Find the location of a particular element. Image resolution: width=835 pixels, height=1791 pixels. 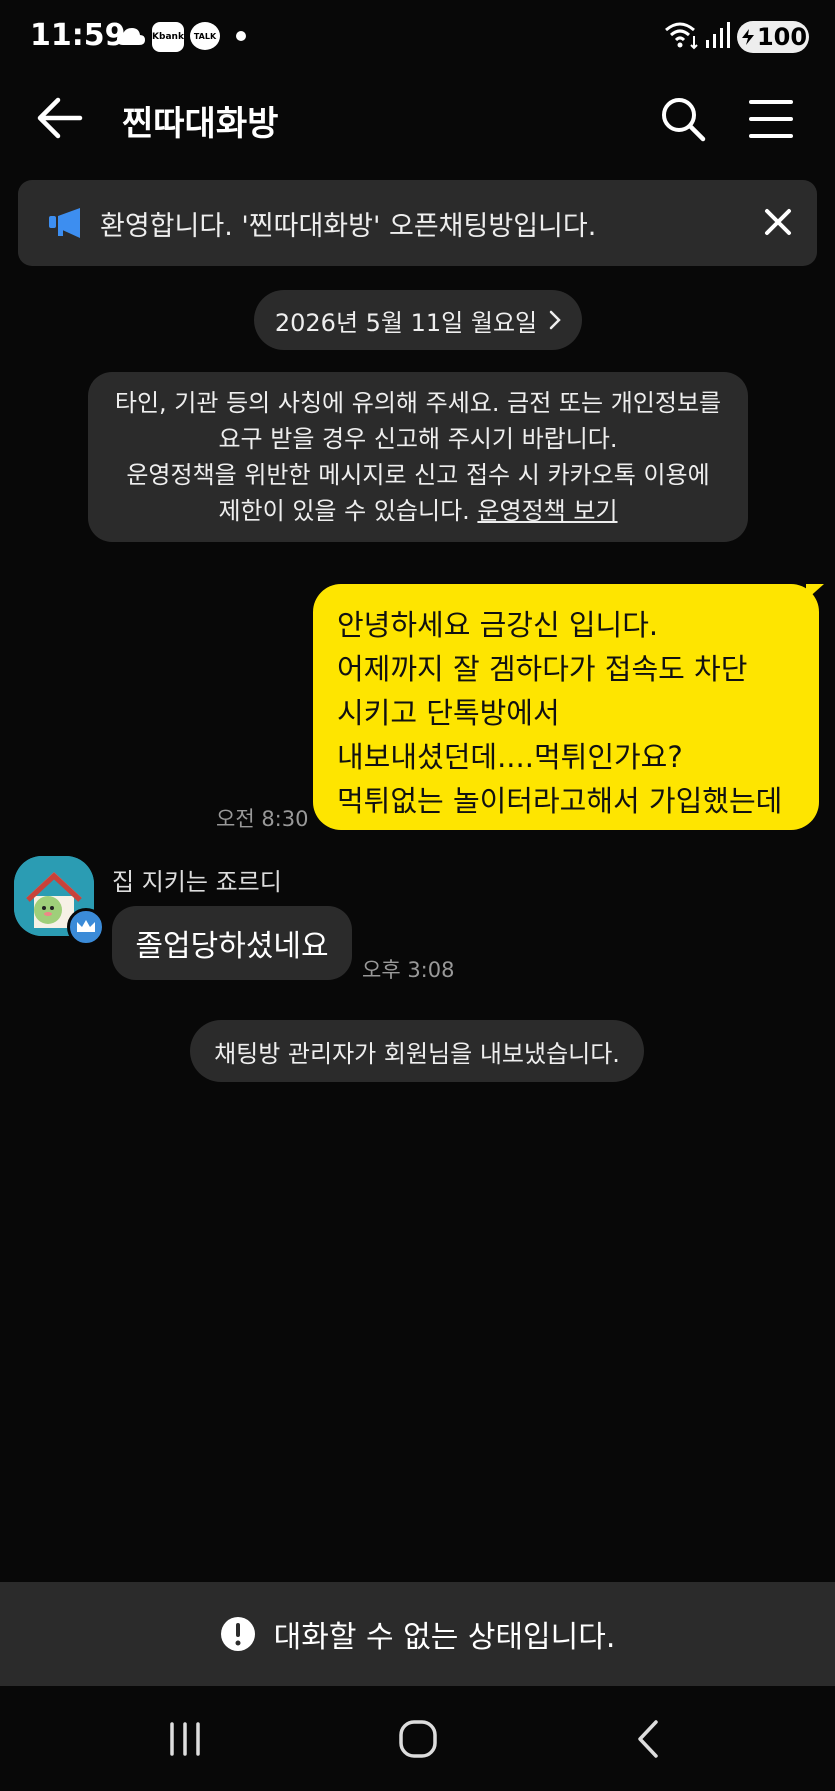

sender-name: 집 지키는 죠르디 is located at coordinates (197, 882).